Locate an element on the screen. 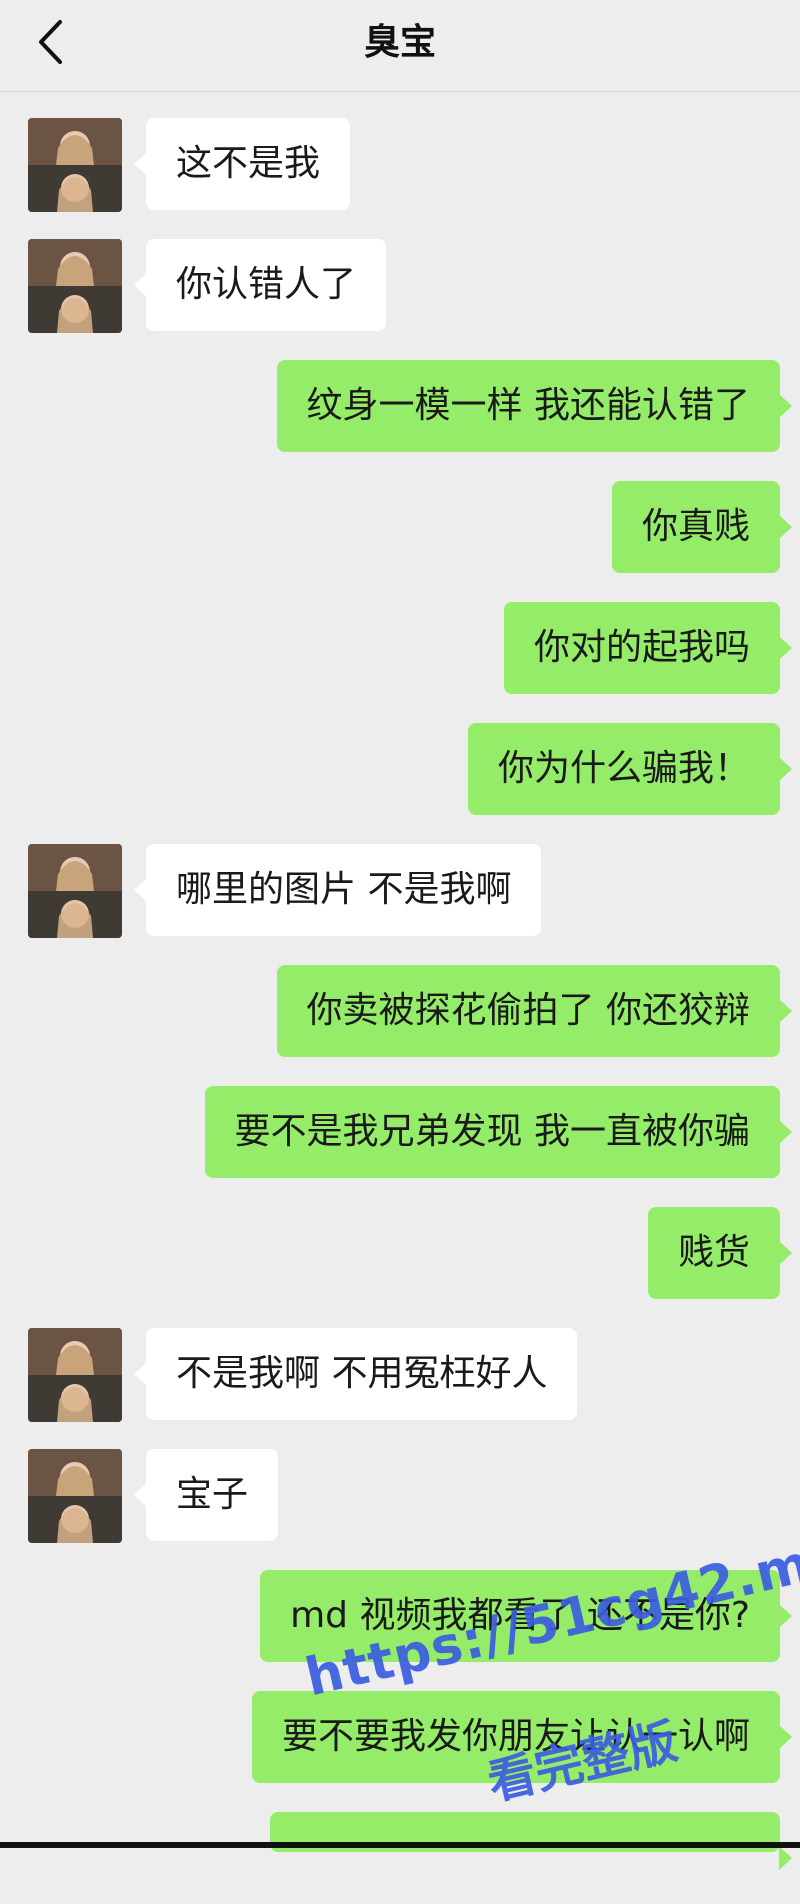 The height and width of the screenshot is (1904, 800). message-bubble: 你对的起我吗 is located at coordinates (648, 648).